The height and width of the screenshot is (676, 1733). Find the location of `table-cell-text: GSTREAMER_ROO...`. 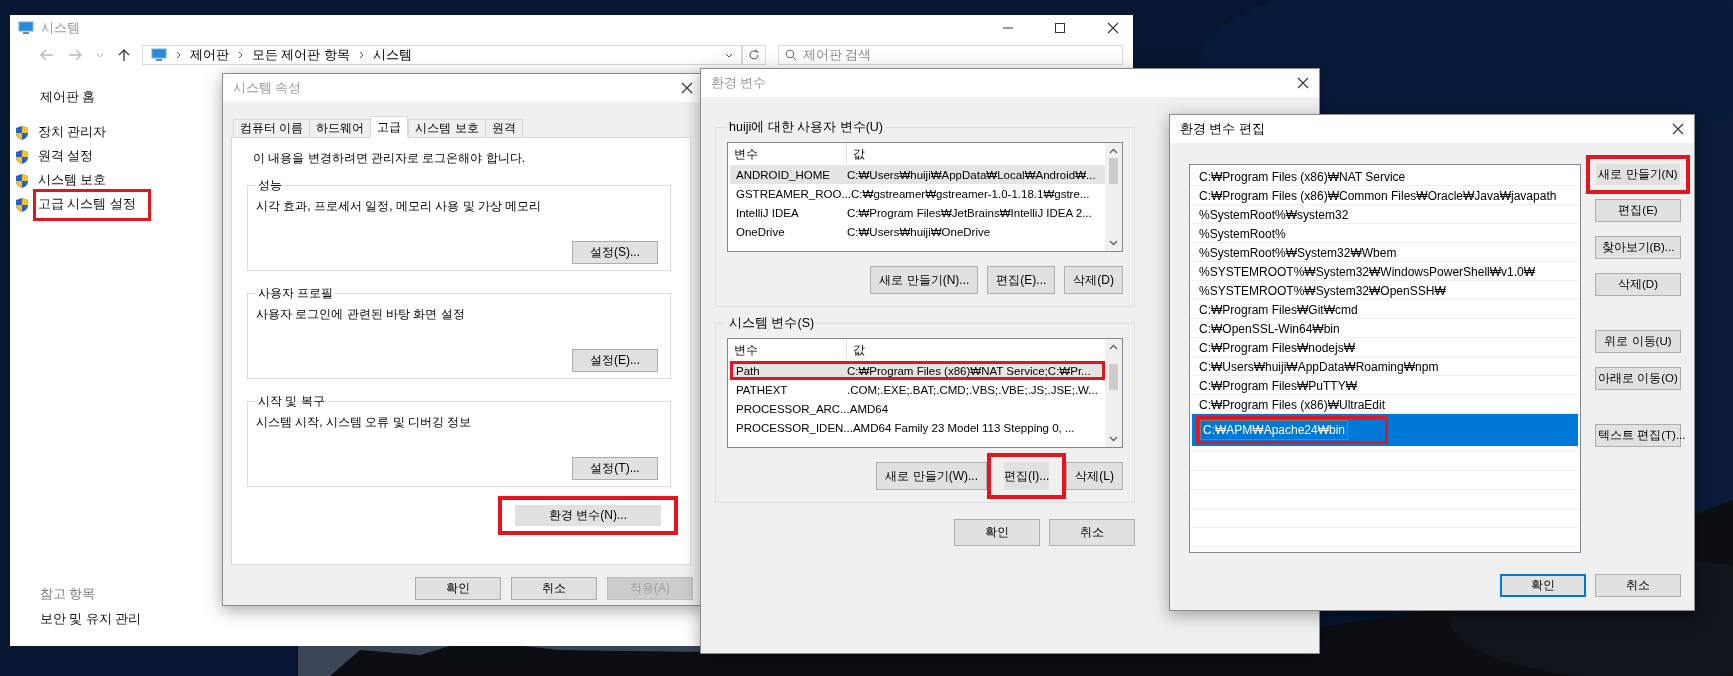

table-cell-text: GSTREAMER_ROO... is located at coordinates (793, 193).